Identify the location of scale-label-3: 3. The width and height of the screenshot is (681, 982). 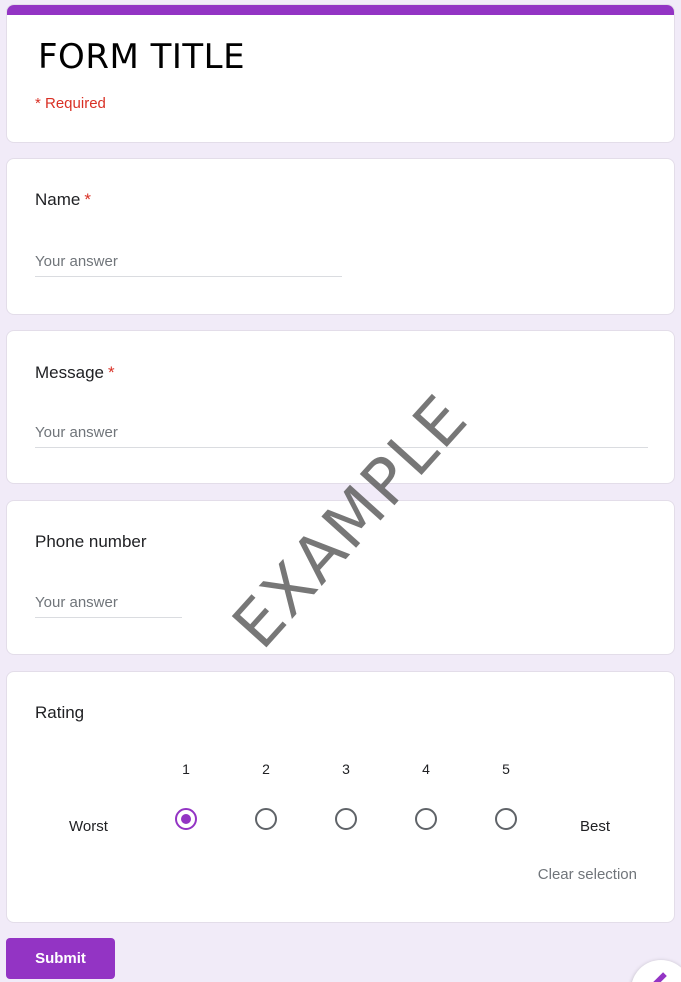
(346, 769).